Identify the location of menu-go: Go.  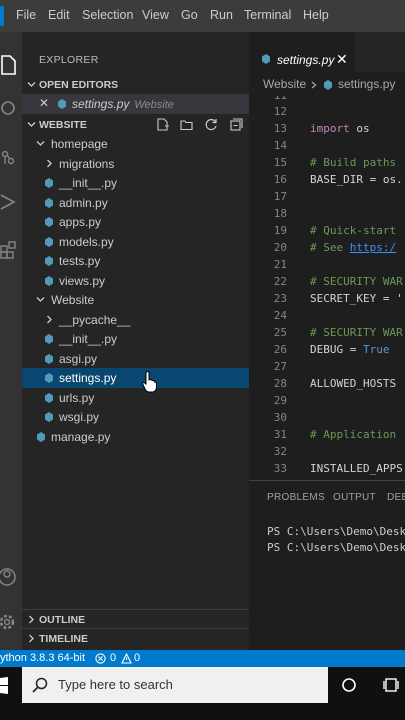
(189, 15).